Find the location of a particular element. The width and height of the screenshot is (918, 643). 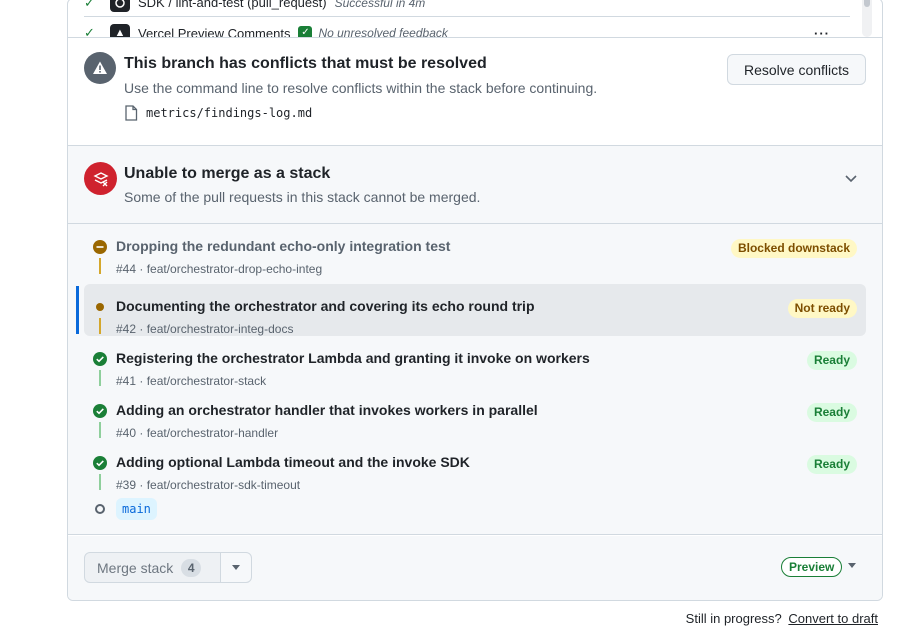

pr-meta: #39 · feat/orchestrator-sdk-timeout is located at coordinates (208, 485).